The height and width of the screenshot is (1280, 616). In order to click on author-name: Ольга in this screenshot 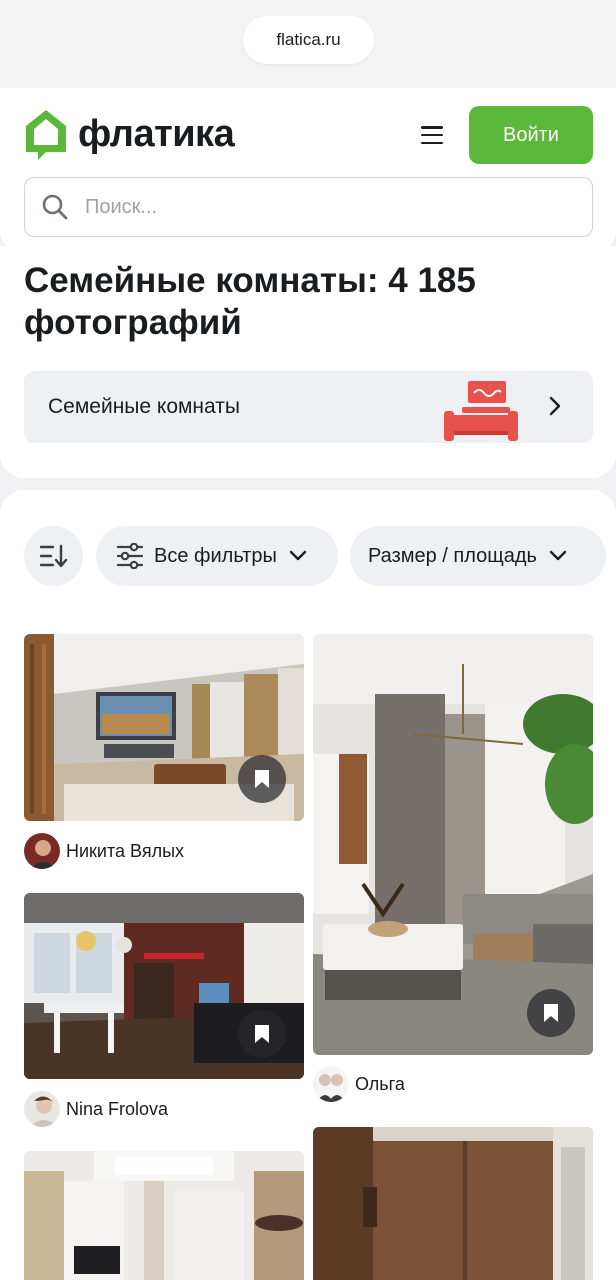, I will do `click(380, 1083)`.